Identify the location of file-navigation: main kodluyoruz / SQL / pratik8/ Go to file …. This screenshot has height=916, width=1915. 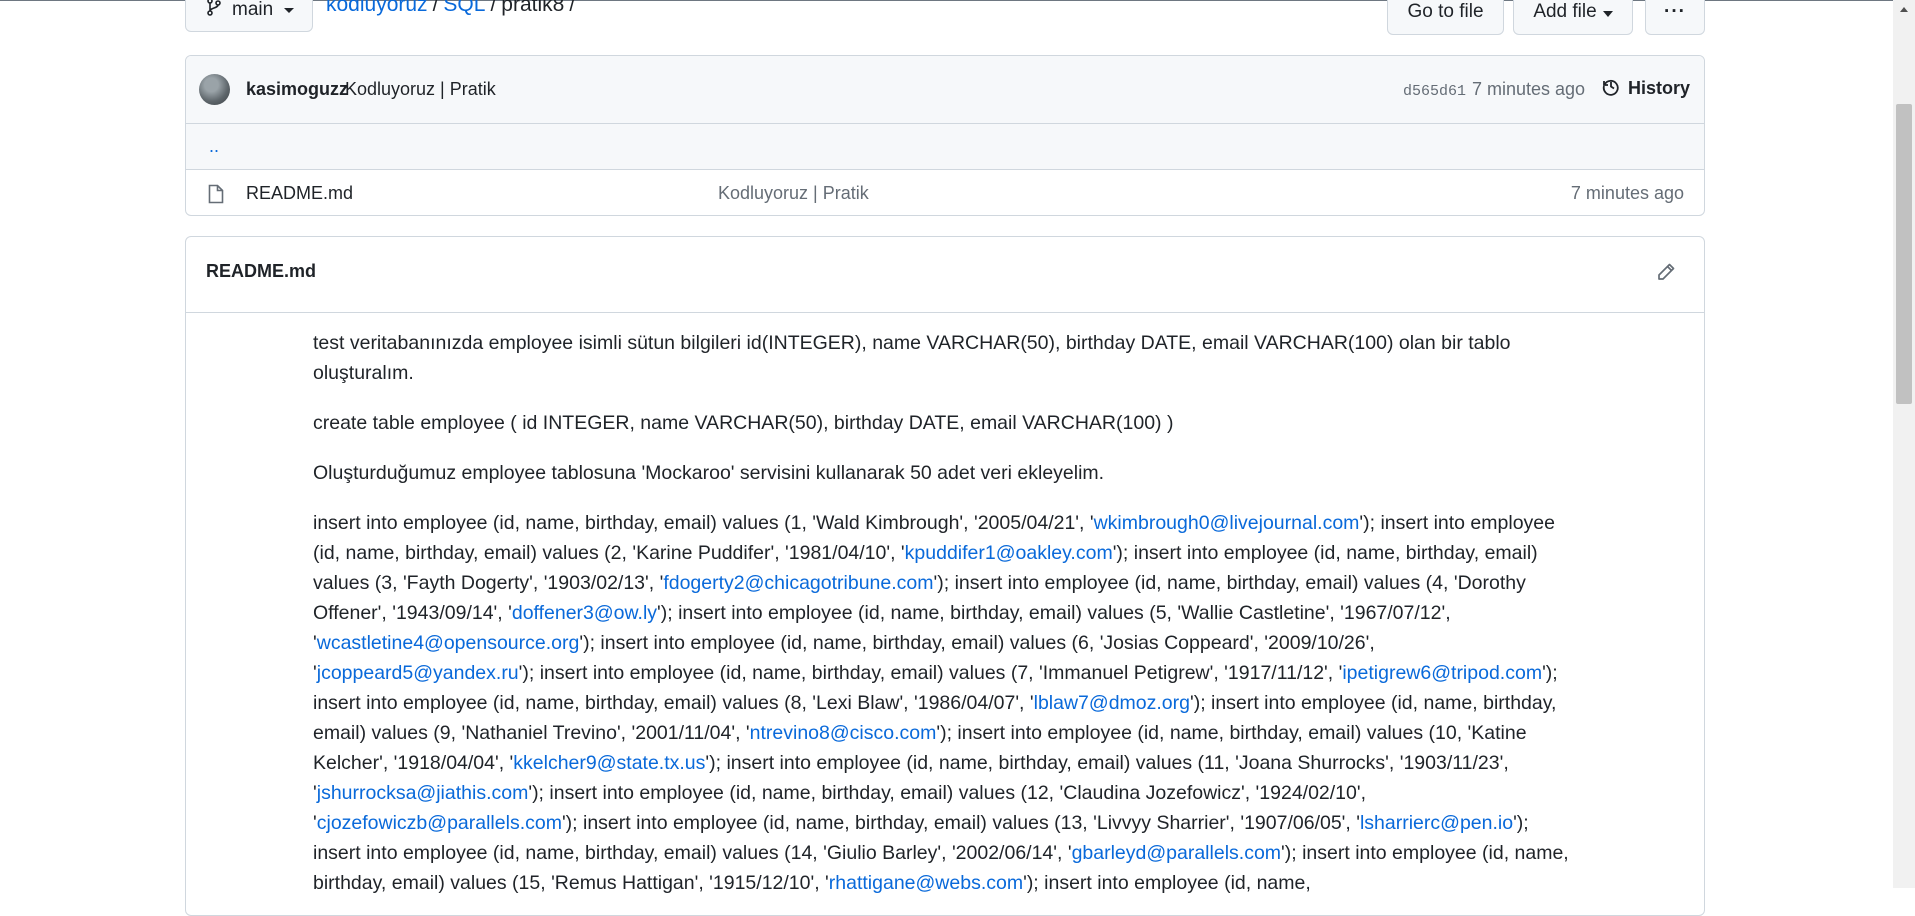
(945, 17).